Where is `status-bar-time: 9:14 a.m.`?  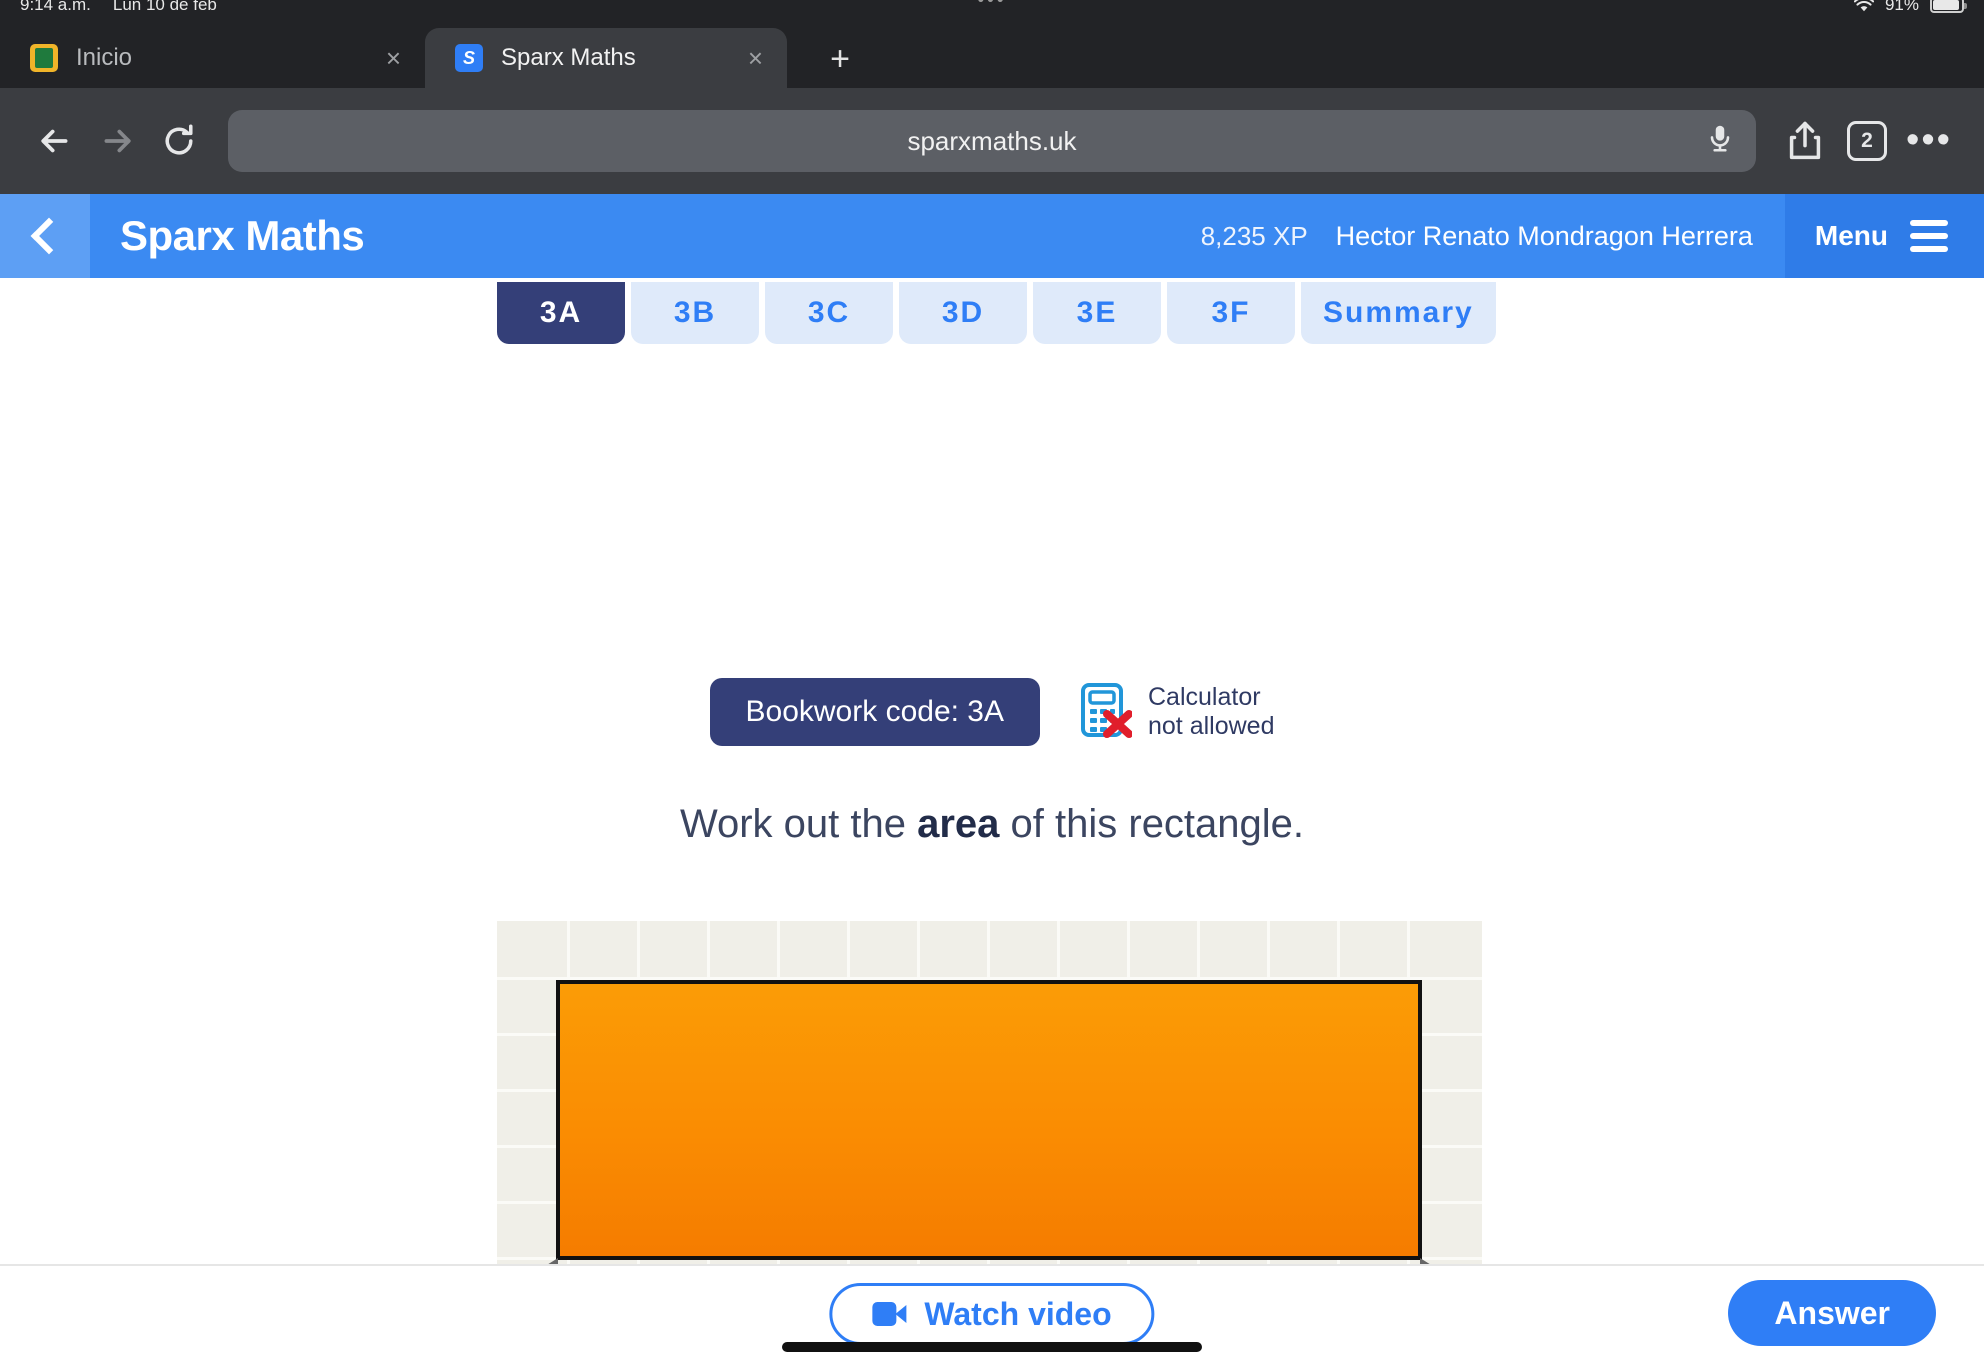
status-bar-time: 9:14 a.m. is located at coordinates (55, 7).